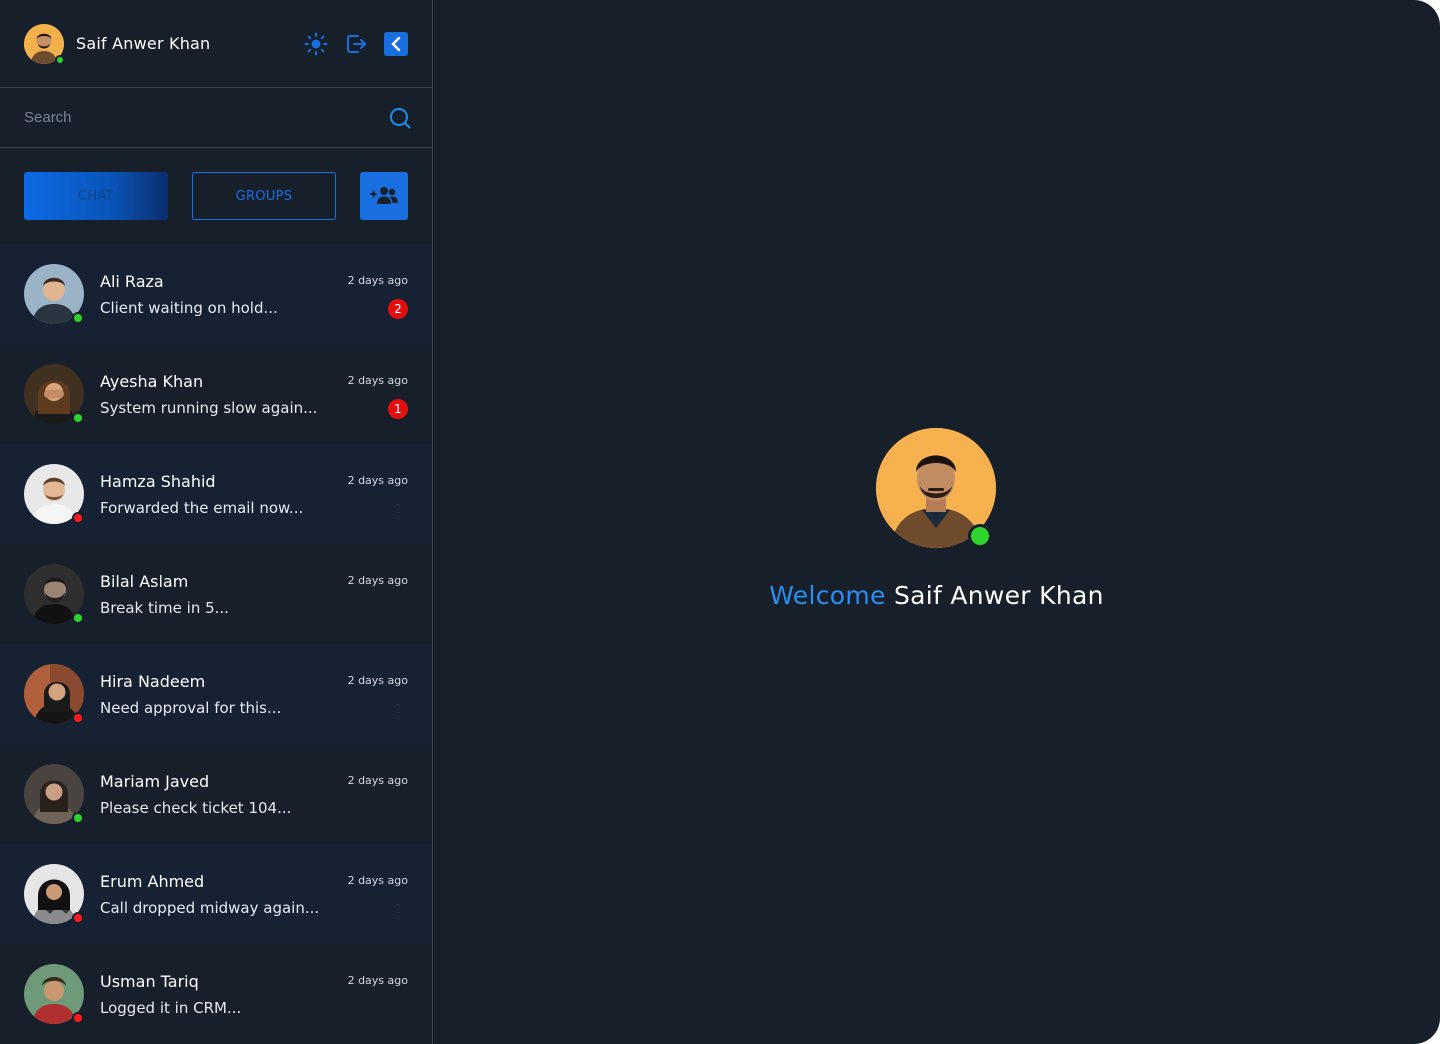  Describe the element at coordinates (398, 409) in the screenshot. I see `unread-badge: 1` at that location.